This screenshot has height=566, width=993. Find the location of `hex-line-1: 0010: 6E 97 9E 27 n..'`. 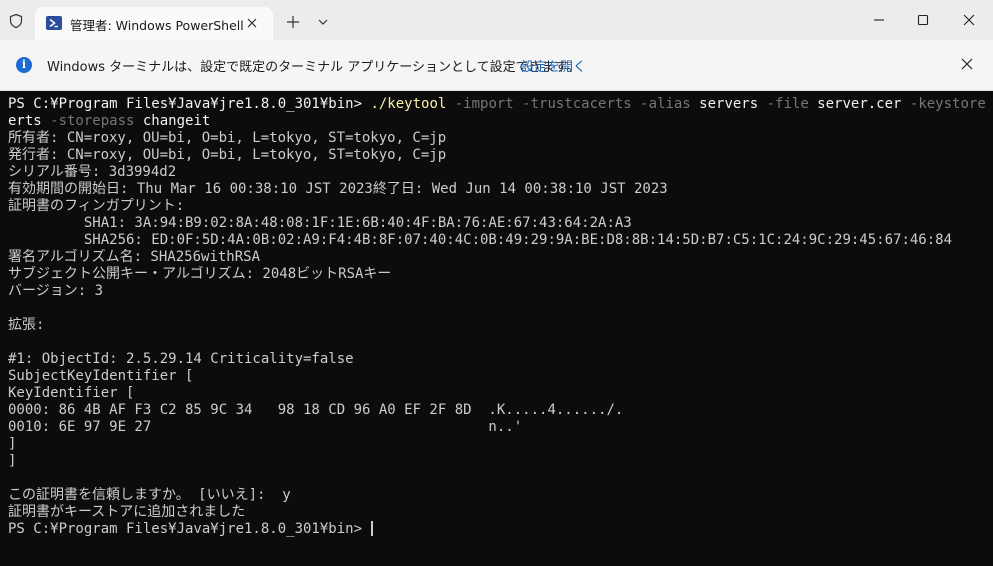

hex-line-1: 0010: 6E 97 9E 27 n..' is located at coordinates (265, 427).